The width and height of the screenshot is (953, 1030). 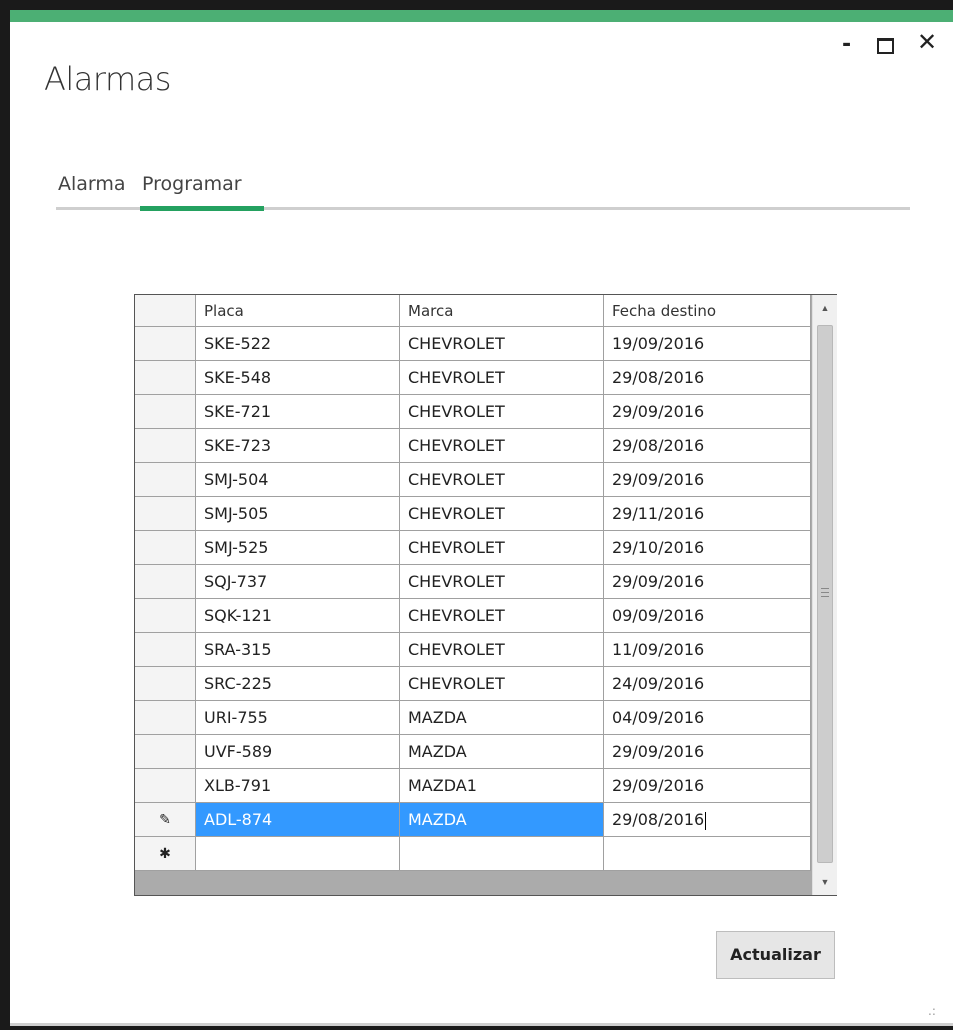 I want to click on cell-placa: ADL-874, so click(x=298, y=820).